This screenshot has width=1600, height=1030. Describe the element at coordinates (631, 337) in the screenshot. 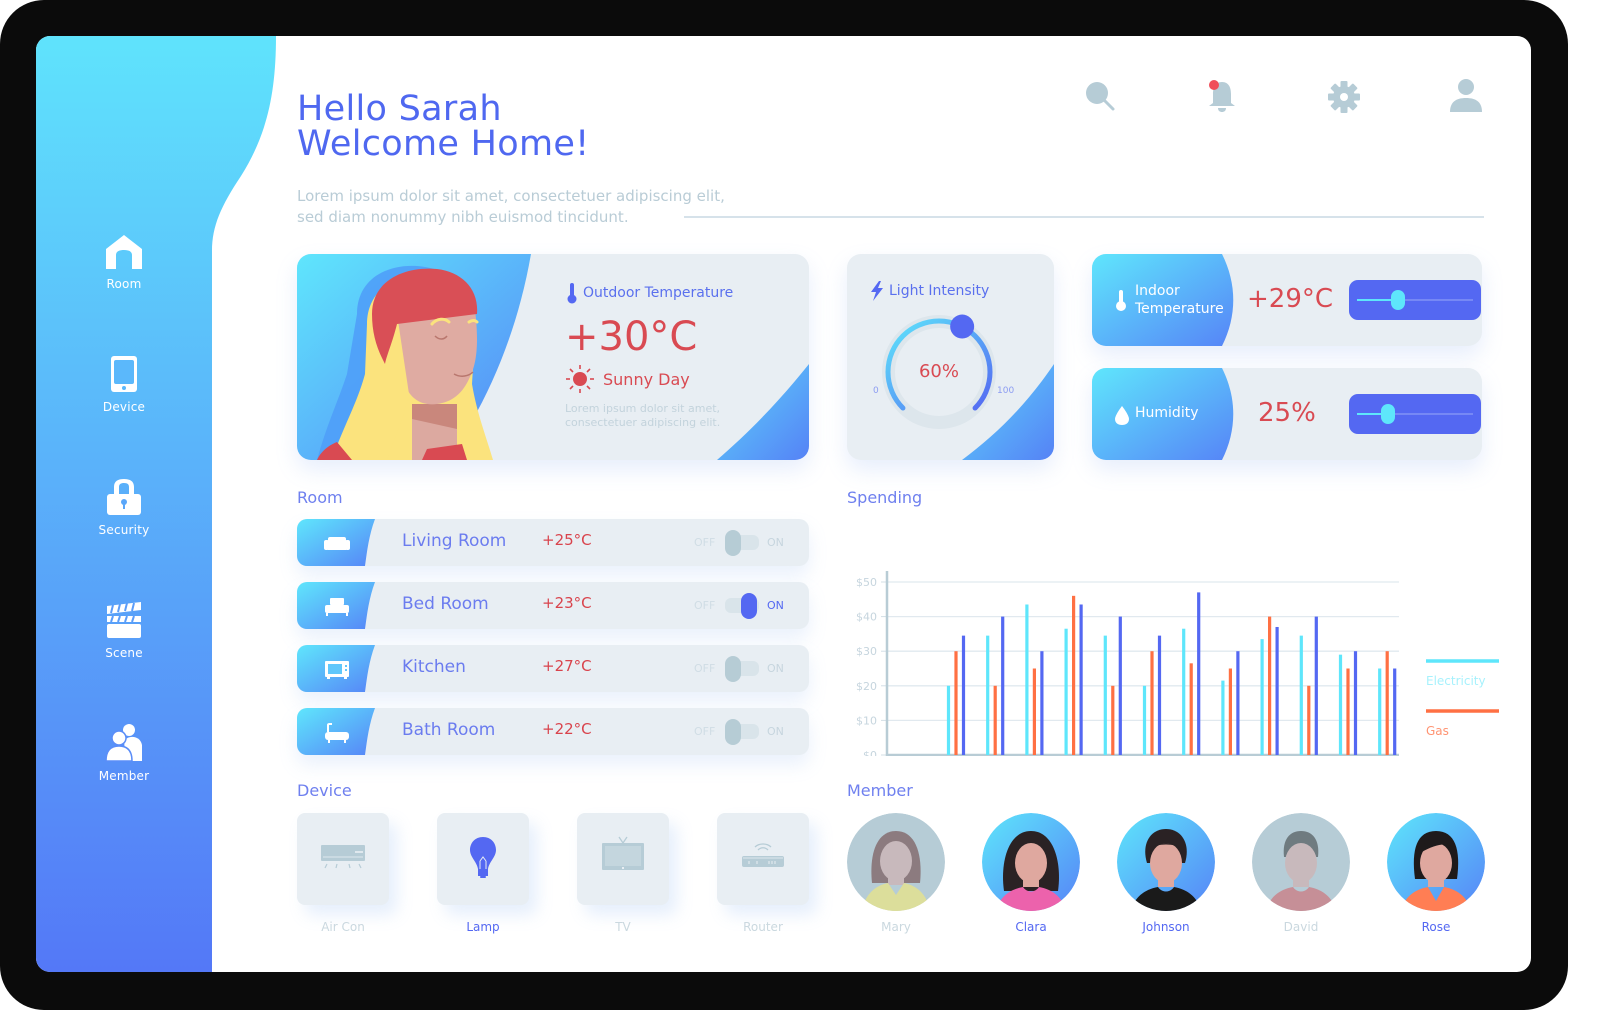

I see `outdoor-temperature-value: +30°C` at that location.